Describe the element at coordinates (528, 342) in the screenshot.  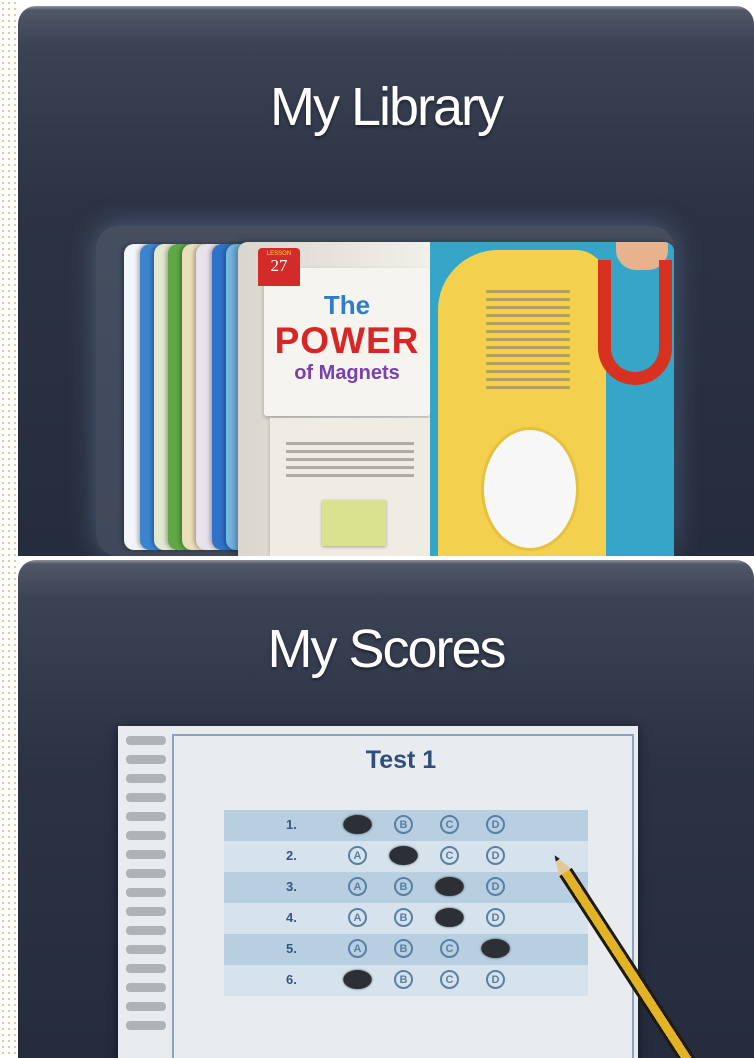
I see `body-text-lines` at that location.